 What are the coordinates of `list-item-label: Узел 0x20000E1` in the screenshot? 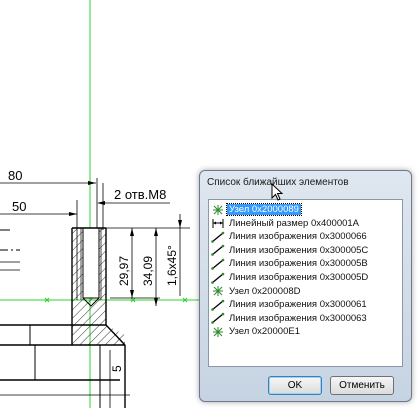 It's located at (264, 332).